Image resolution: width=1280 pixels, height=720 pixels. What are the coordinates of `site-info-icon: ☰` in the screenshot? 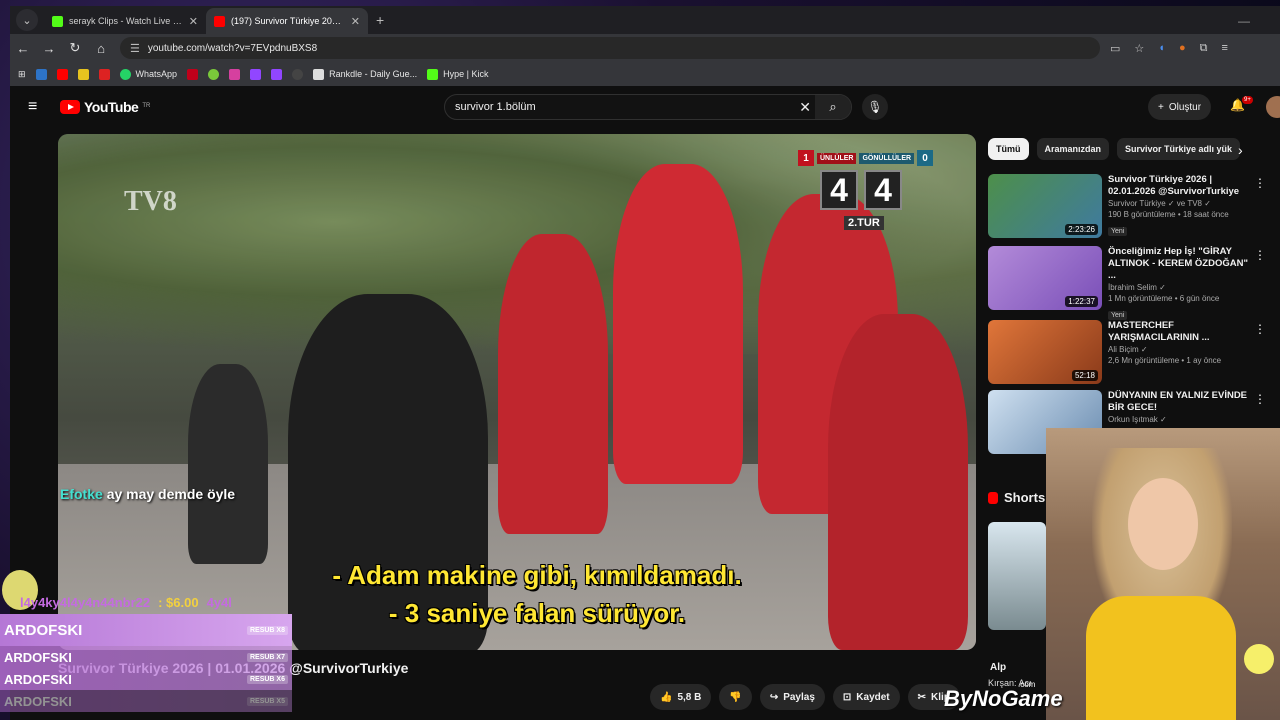 It's located at (135, 48).